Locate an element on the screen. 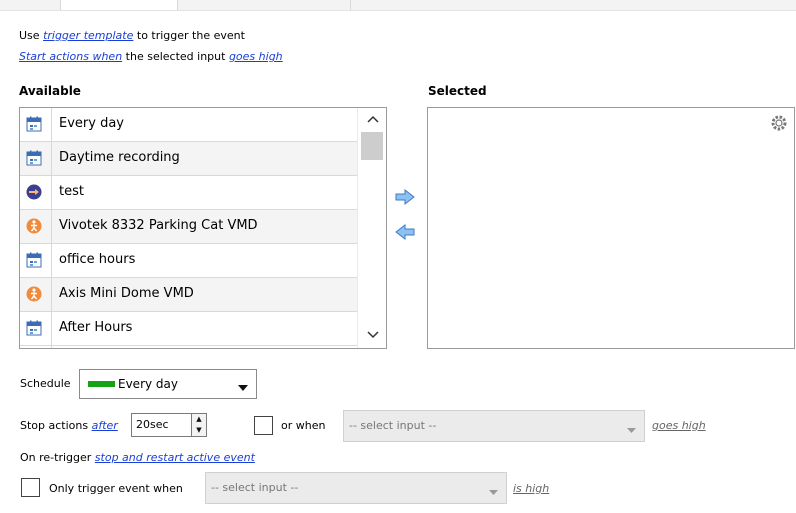  list-item-label: test is located at coordinates (71, 191).